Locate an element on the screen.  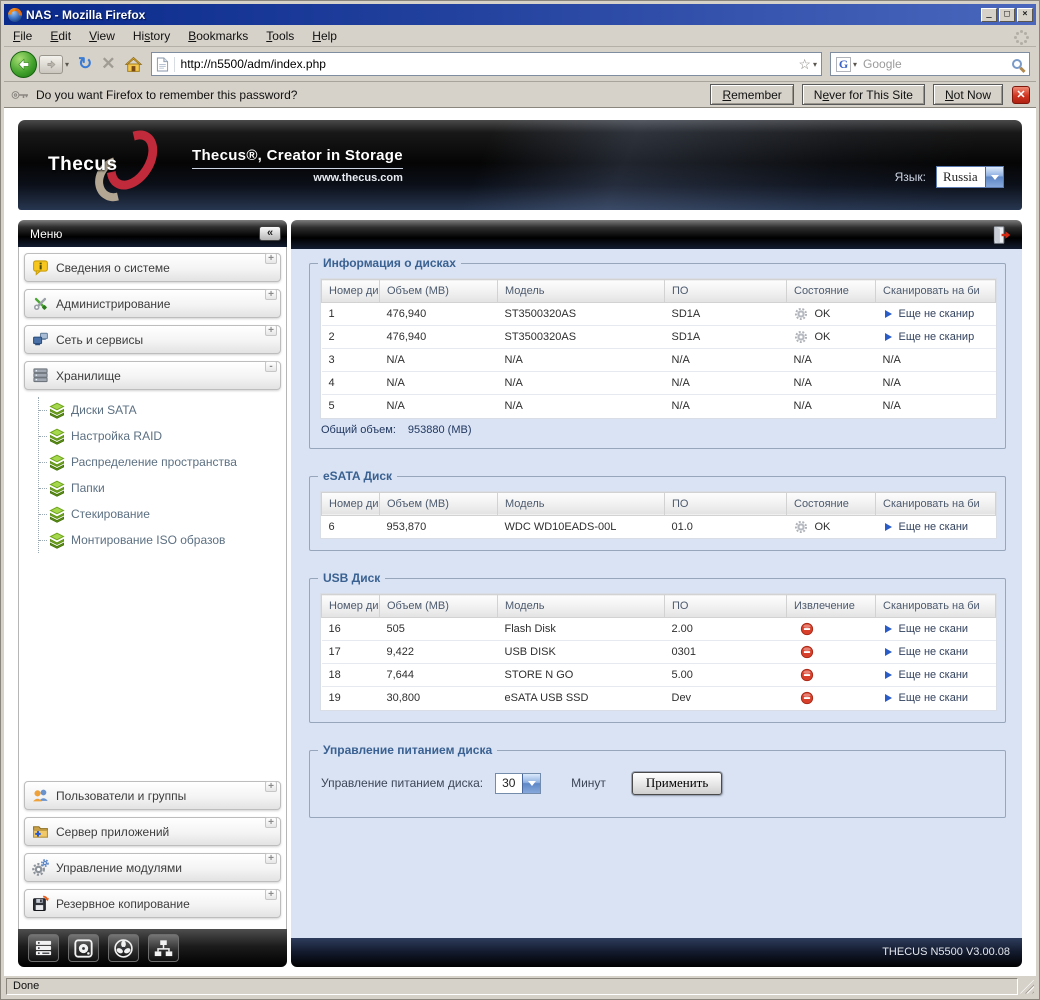
fan-status-button is located at coordinates (123, 948).